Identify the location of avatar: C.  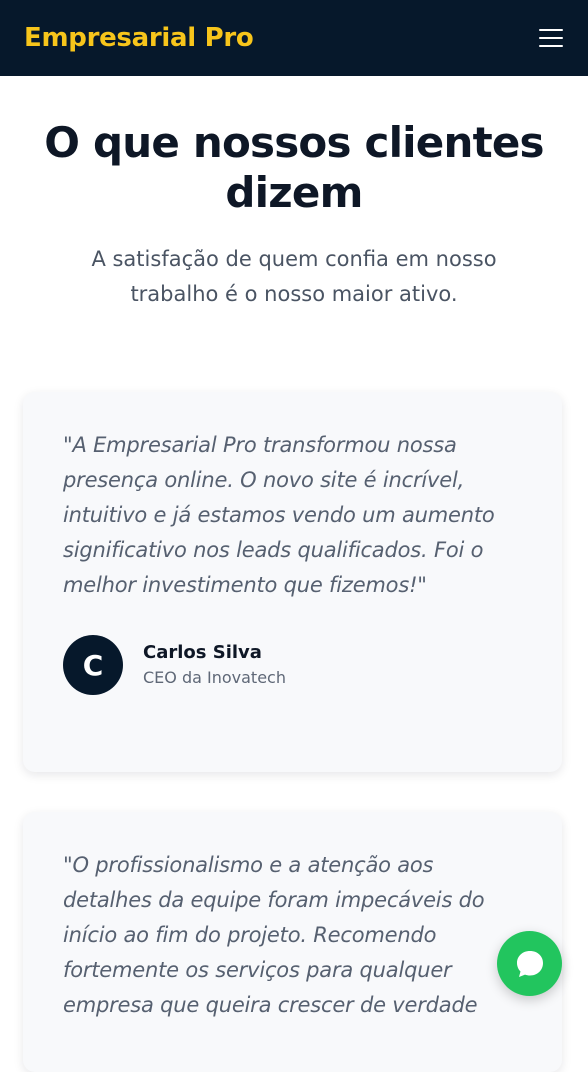
(93, 665).